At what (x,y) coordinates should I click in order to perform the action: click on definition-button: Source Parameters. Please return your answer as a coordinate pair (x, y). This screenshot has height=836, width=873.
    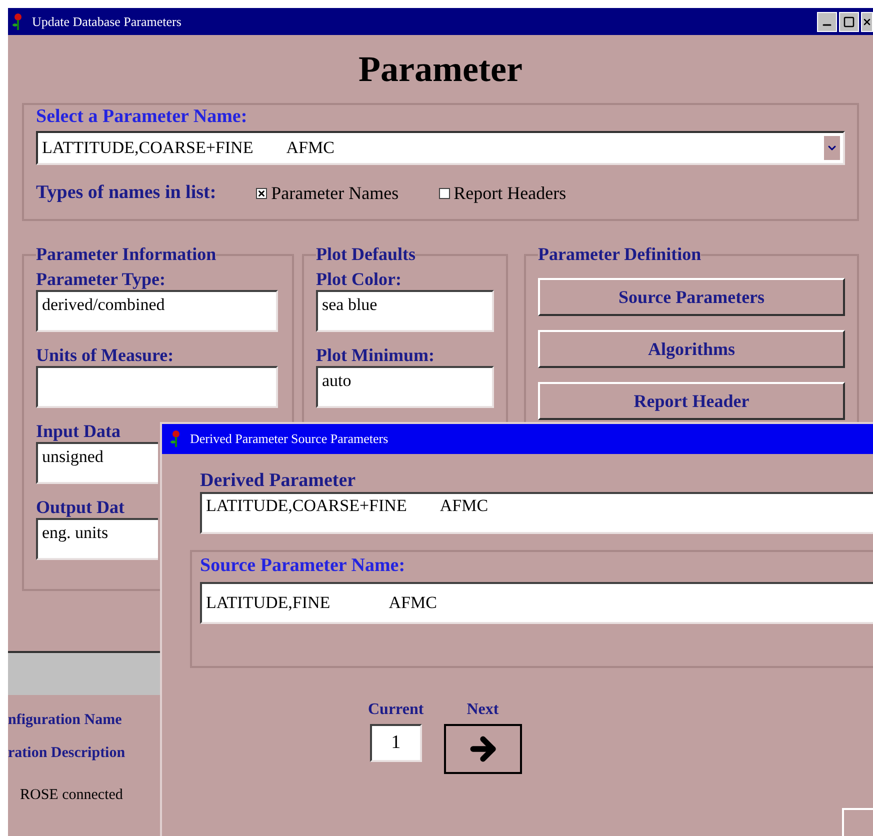
    Looking at the image, I should click on (691, 297).